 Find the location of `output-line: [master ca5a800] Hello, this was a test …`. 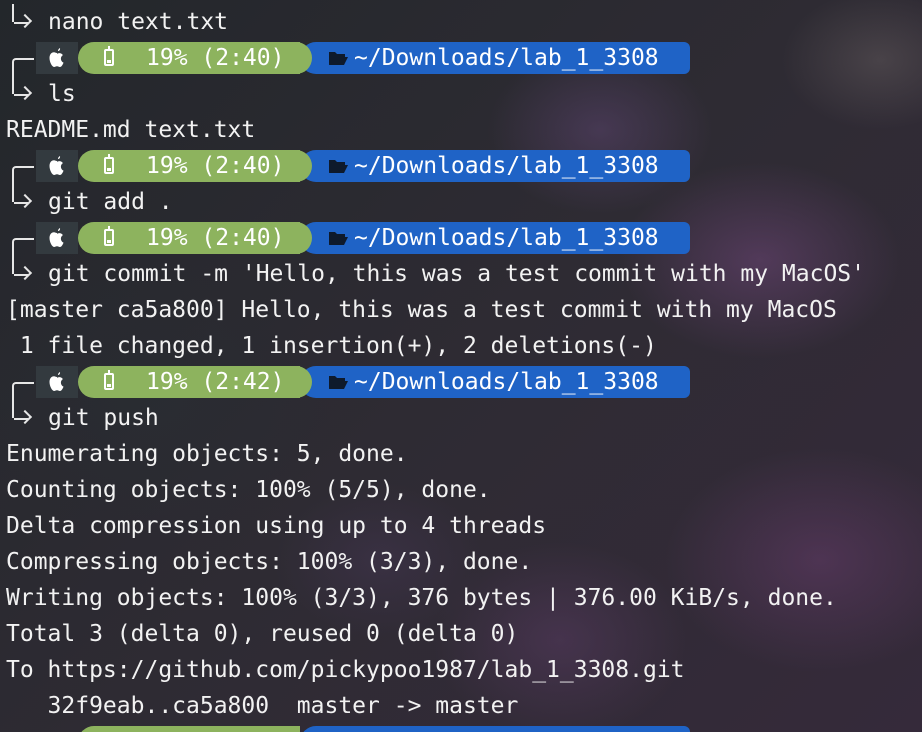

output-line: [master ca5a800] Hello, this was a test … is located at coordinates (421, 310).